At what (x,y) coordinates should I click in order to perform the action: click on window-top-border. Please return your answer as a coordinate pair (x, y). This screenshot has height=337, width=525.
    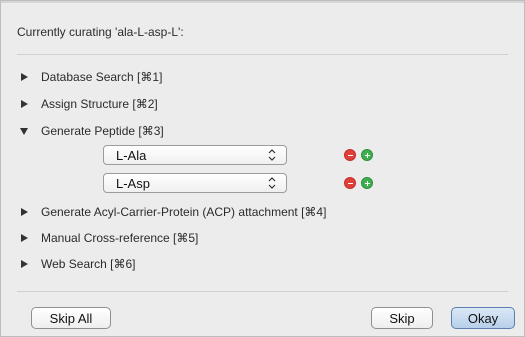
    Looking at the image, I should click on (262, 2).